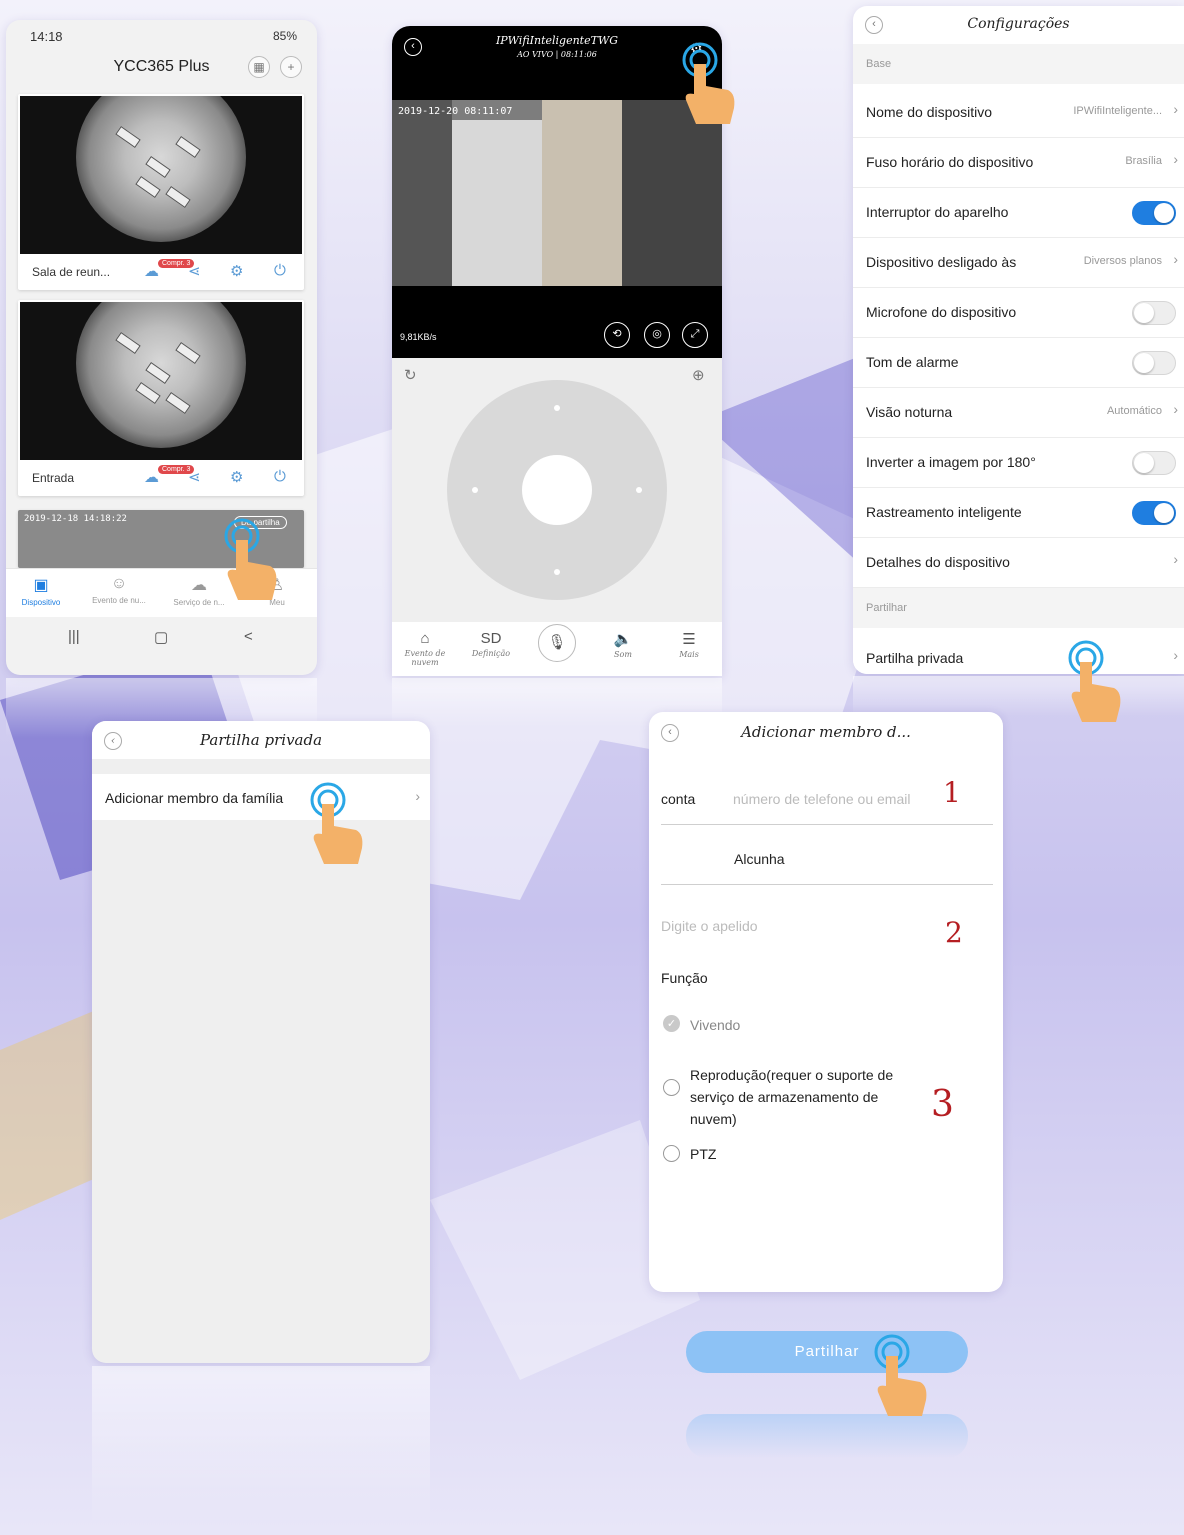 The height and width of the screenshot is (1535, 1184). Describe the element at coordinates (623, 654) in the screenshot. I see `toolbar-label: Som` at that location.